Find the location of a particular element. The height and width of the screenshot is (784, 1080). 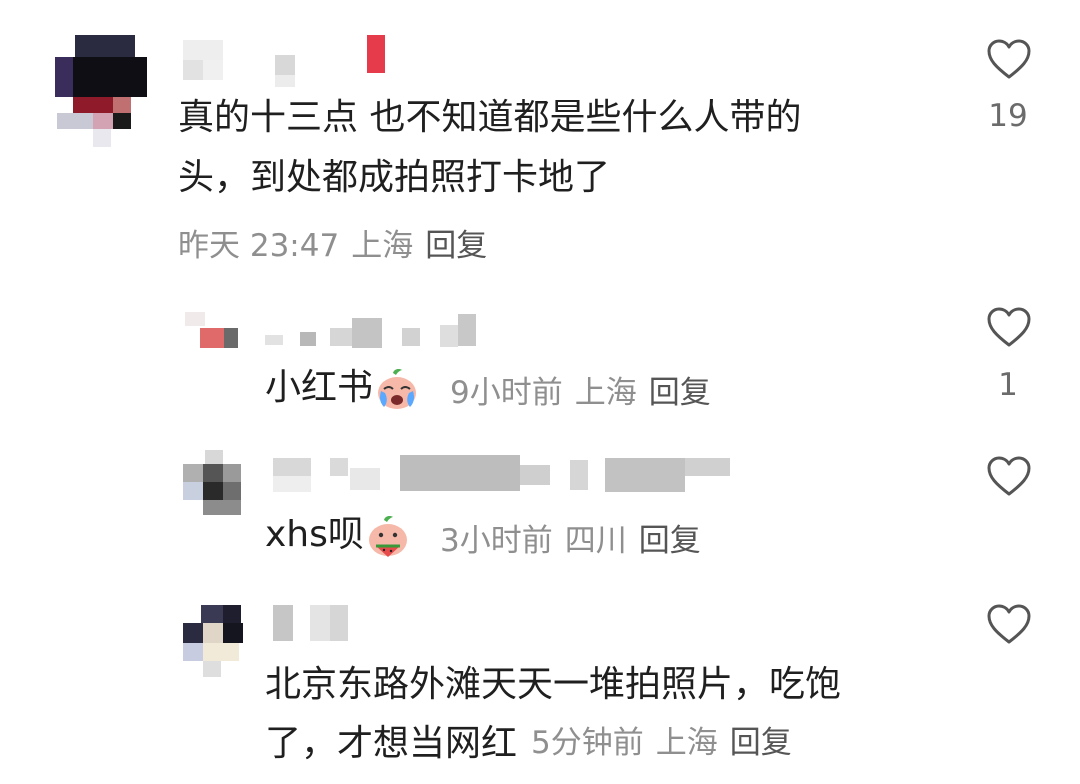

comment-text: xhs呗 is located at coordinates (338, 535).